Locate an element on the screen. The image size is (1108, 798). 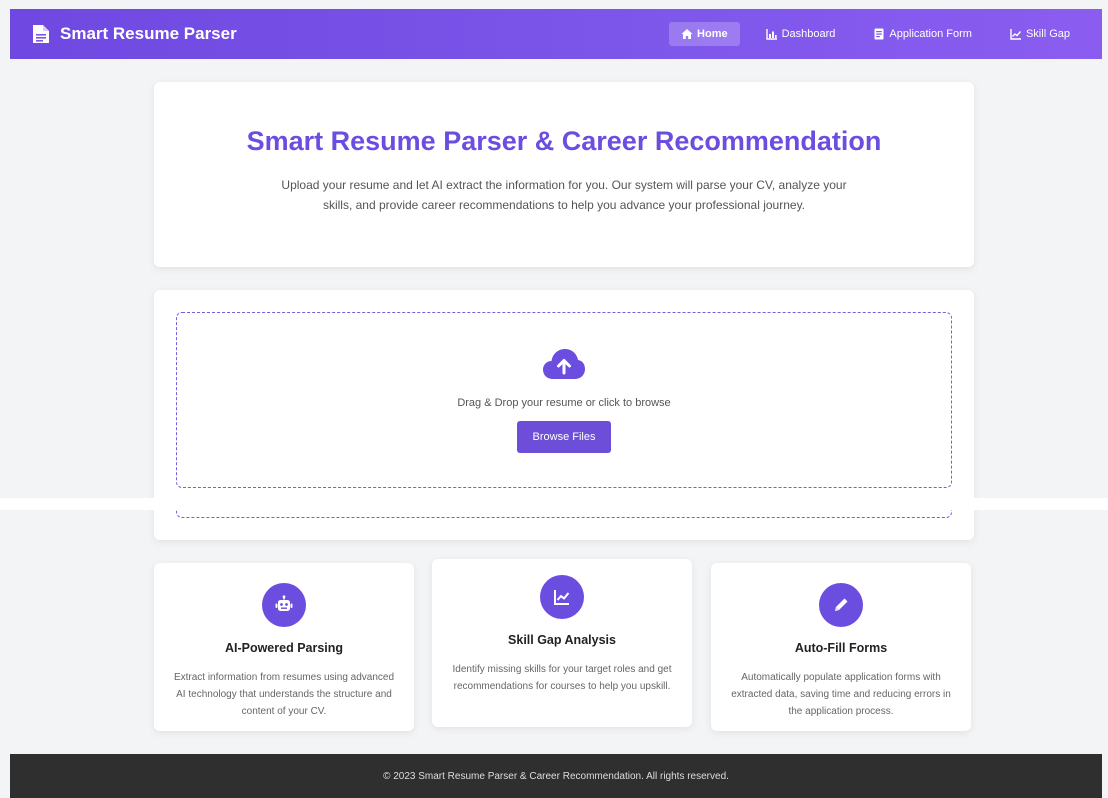
form-icon is located at coordinates (879, 34).